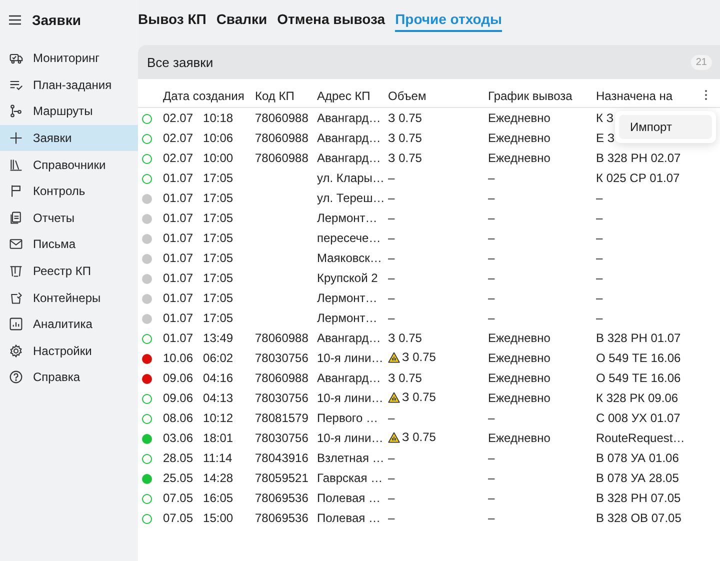  What do you see at coordinates (180, 62) in the screenshot?
I see `panel-title: Все заявки` at bounding box center [180, 62].